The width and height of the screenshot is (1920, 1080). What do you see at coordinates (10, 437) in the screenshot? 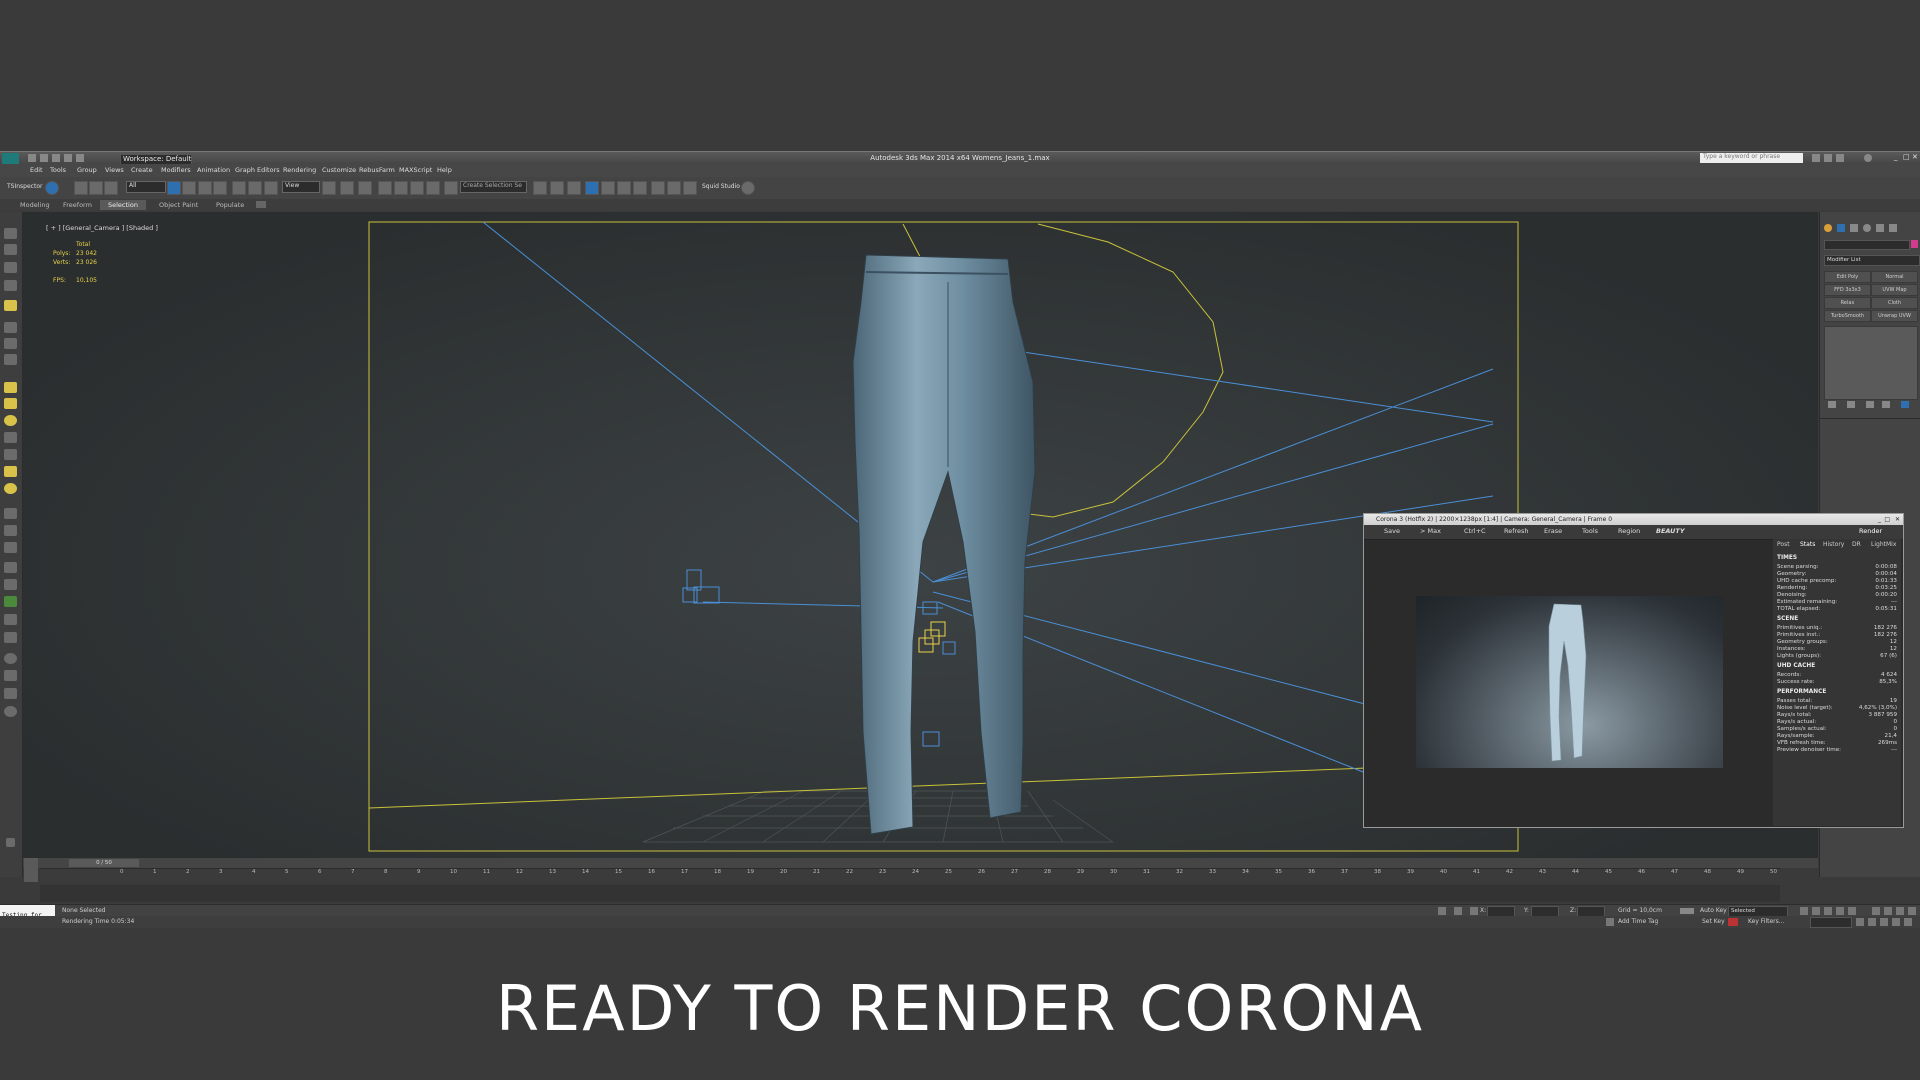
I see `cone-icon` at bounding box center [10, 437].